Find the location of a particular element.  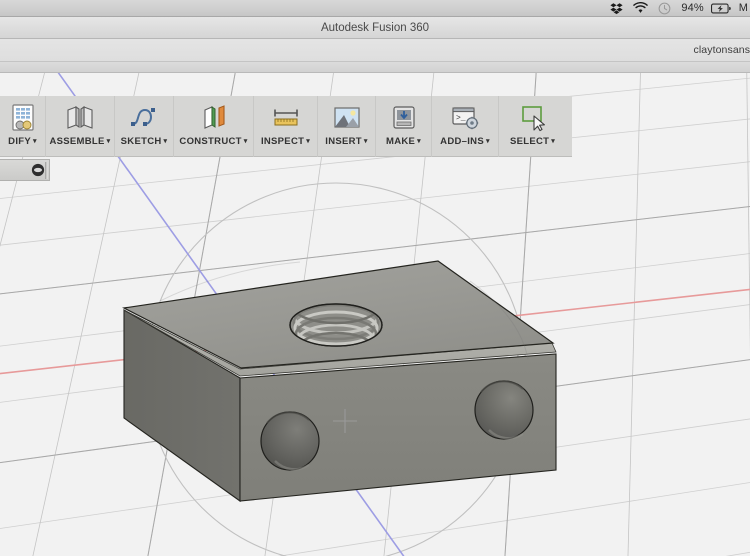

toolbar-label-sketch: SKETCH ▾ is located at coordinates (144, 141).